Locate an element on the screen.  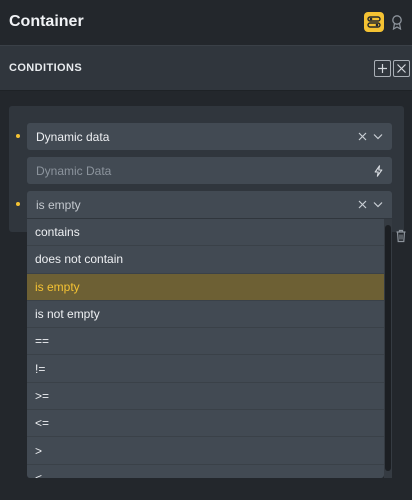
conditions-header: CONDITIONS is located at coordinates (206, 68).